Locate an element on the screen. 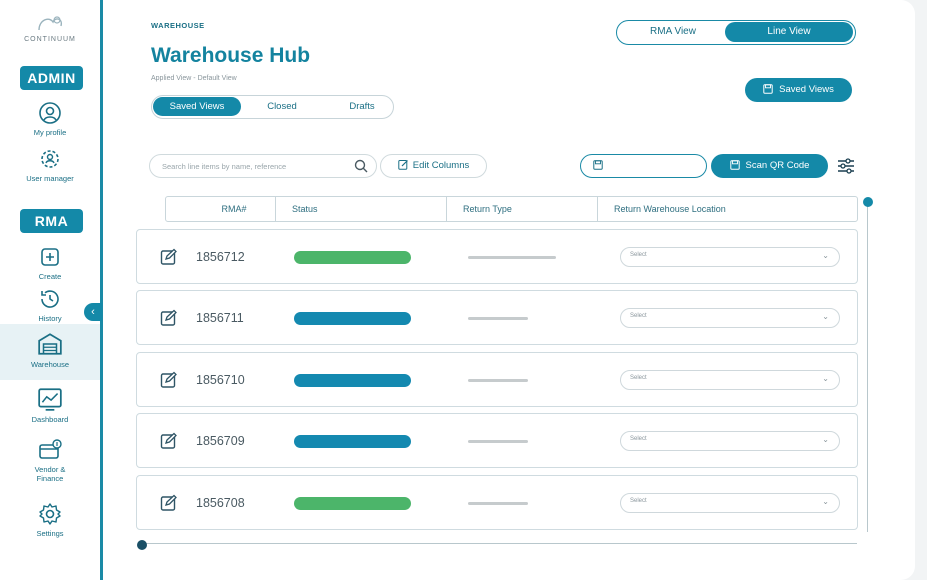 This screenshot has width=927, height=580. horizontal-scrollbar-track is located at coordinates (499, 543).